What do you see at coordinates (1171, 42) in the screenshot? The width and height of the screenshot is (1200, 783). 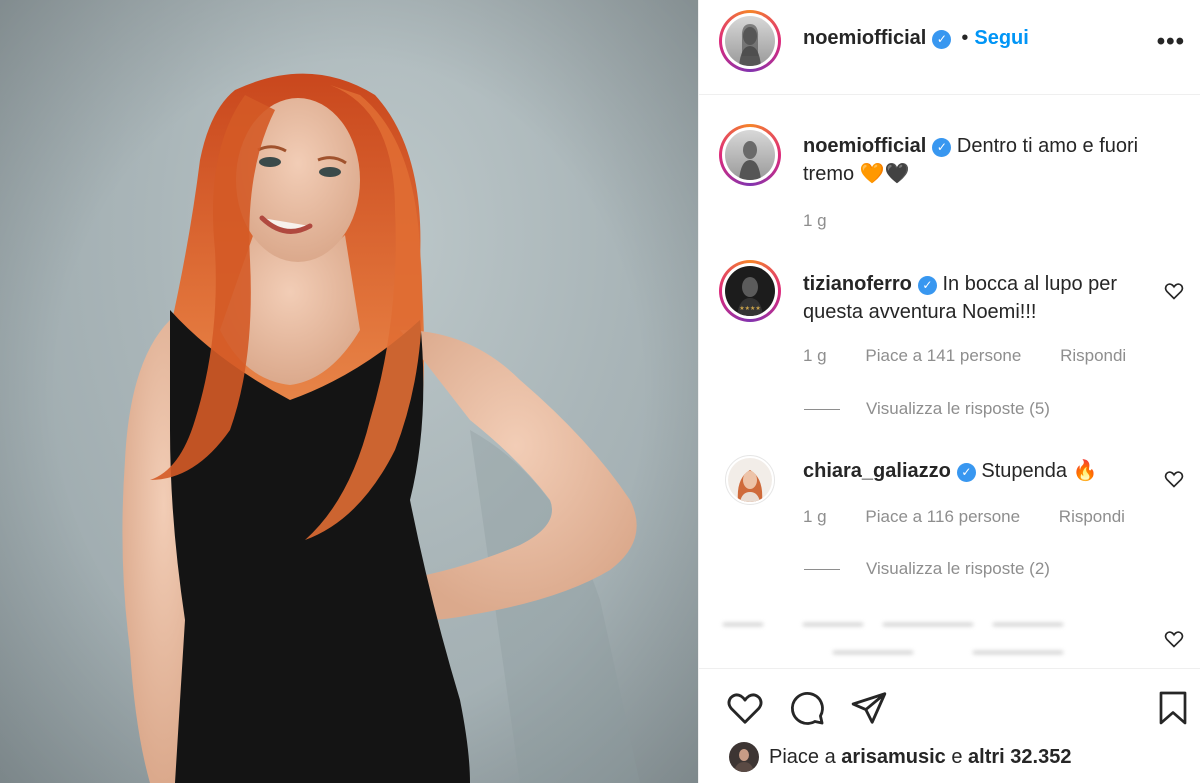 I see `more-options-icon: •••` at bounding box center [1171, 42].